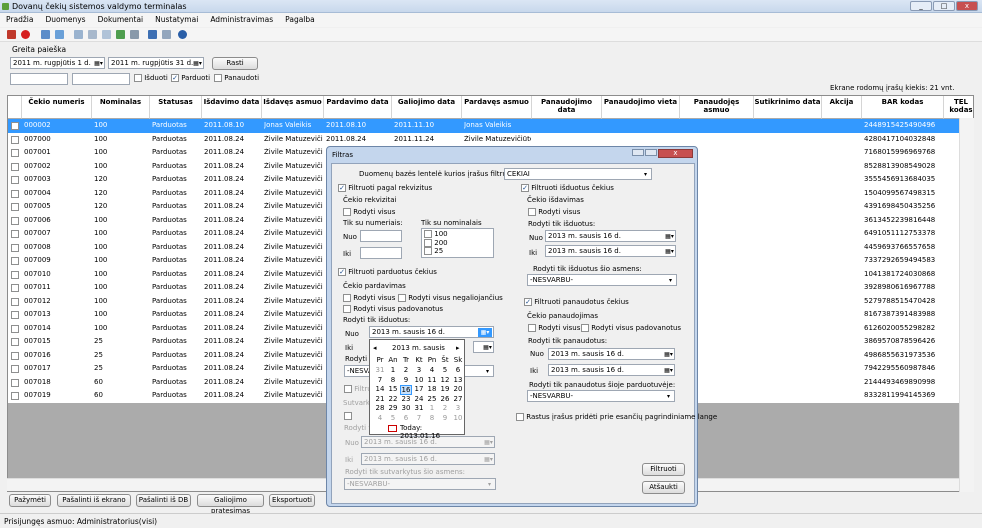 This screenshot has height=528, width=982. What do you see at coordinates (497, 107) in the screenshot?
I see `column-header: Pardavęs asmuo` at bounding box center [497, 107].